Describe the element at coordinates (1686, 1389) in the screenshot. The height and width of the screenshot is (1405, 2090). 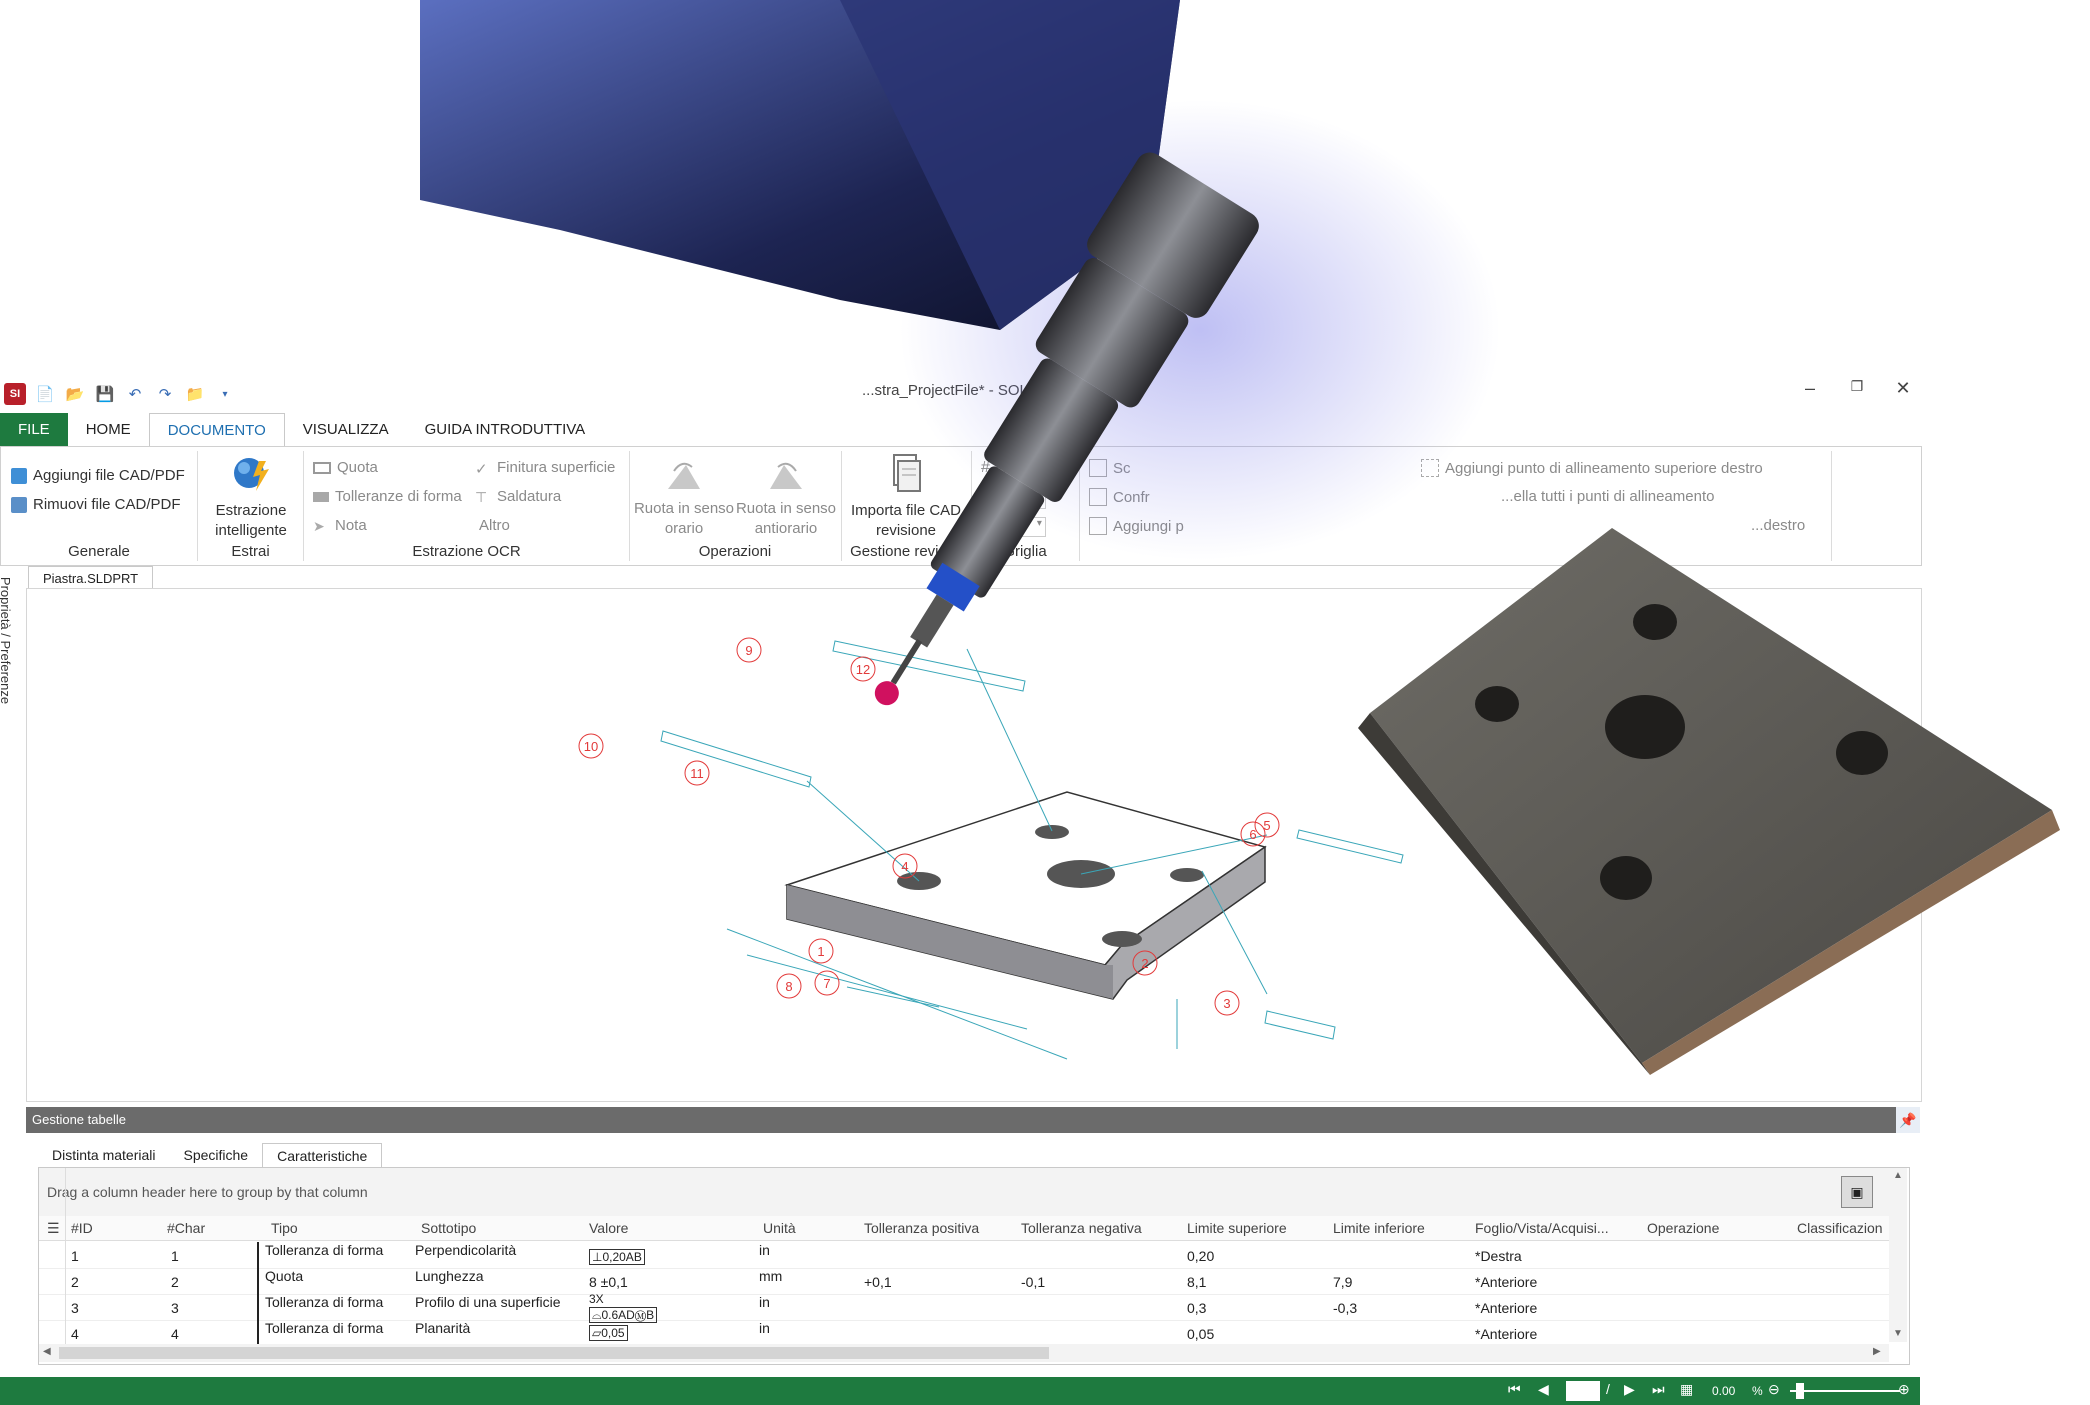
I see `fit-page-icon: ▦` at that location.